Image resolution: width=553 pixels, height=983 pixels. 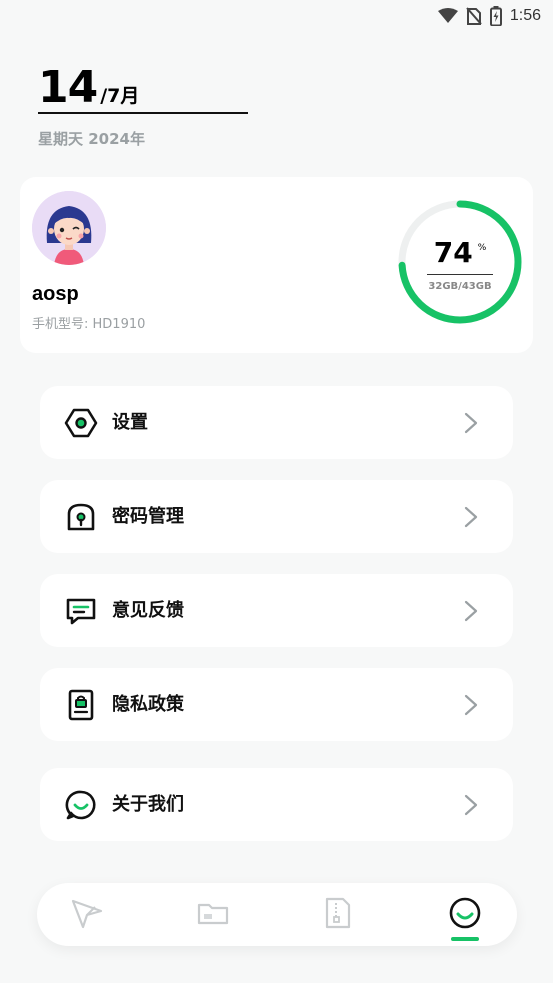 I want to click on device-model: 手机型号: HD1910, so click(x=89, y=324).